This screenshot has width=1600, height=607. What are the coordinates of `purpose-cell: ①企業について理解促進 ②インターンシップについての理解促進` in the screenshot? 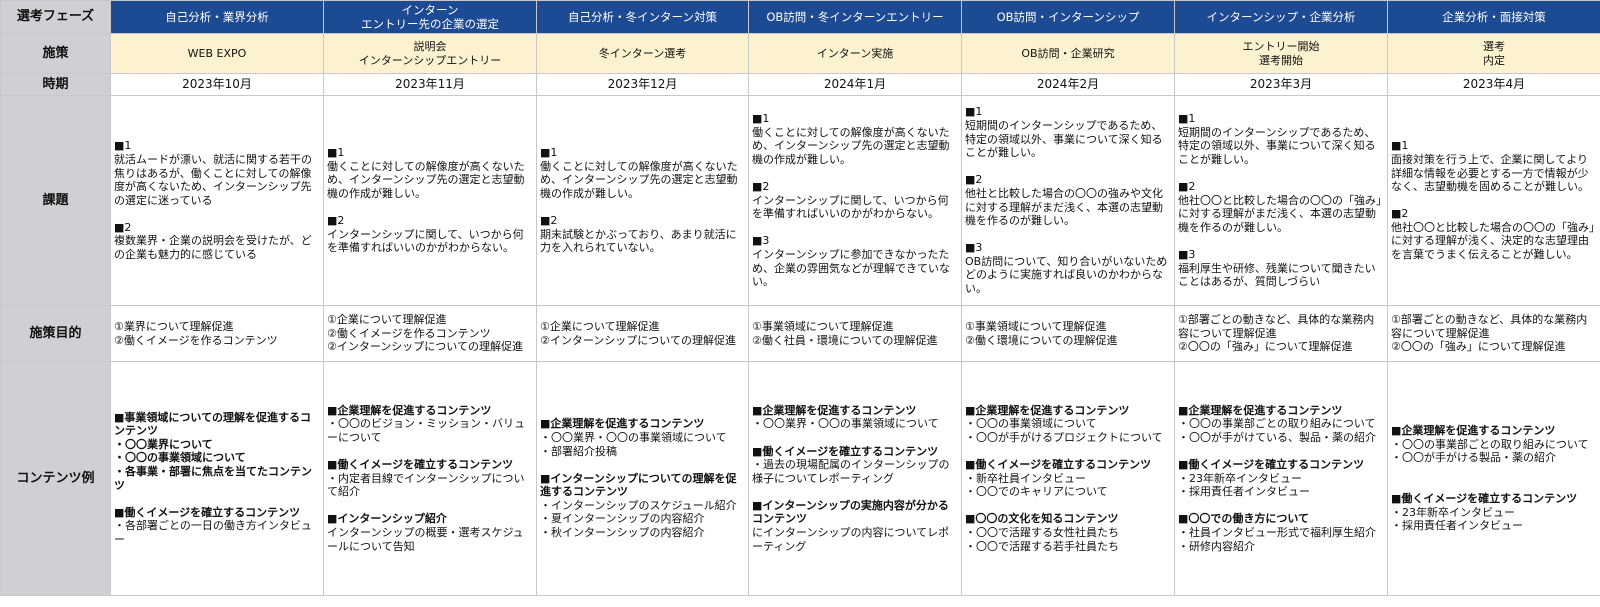 It's located at (642, 333).